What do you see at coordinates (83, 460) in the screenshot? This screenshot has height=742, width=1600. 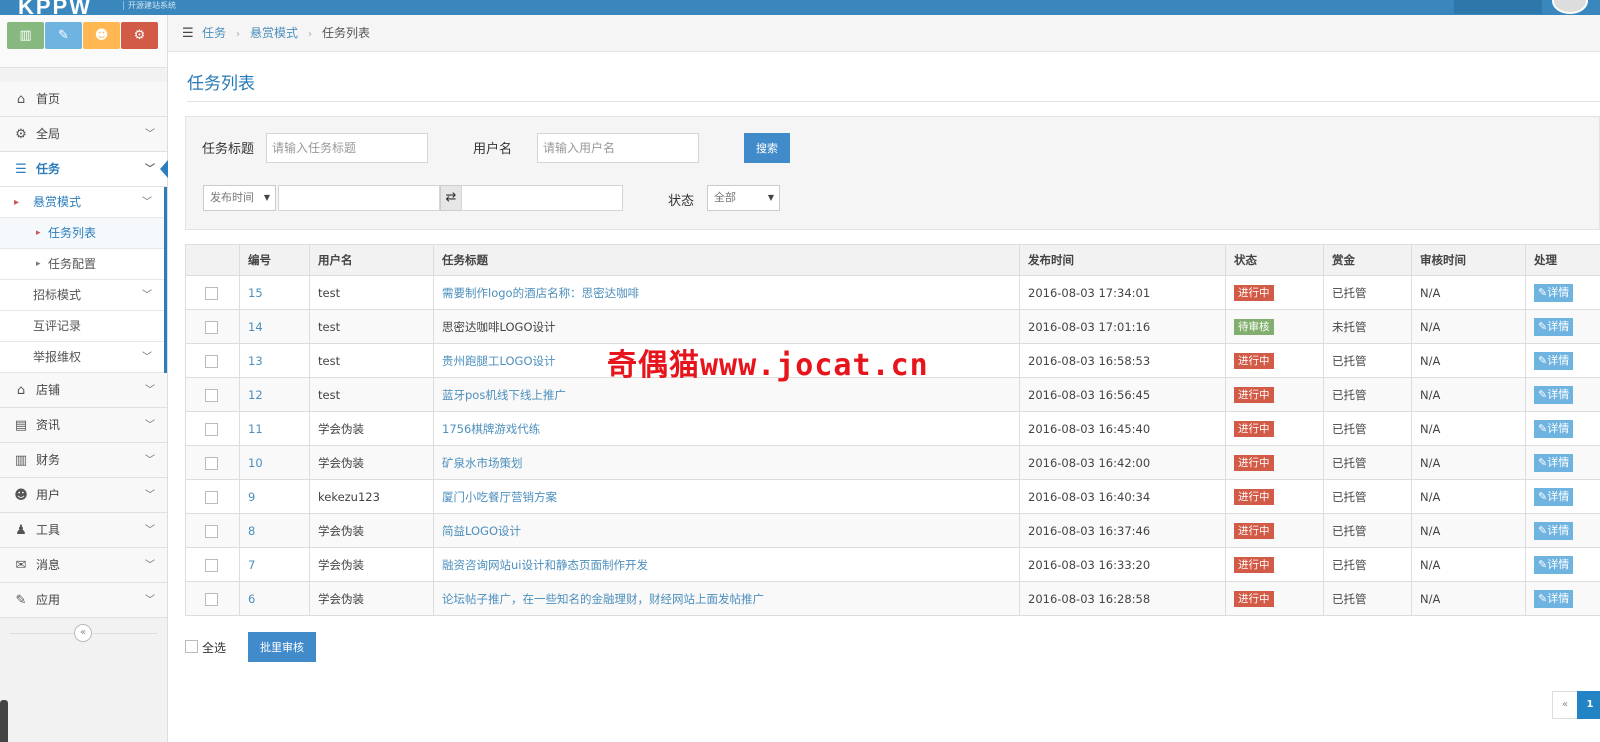 I see `sidebar-item-finance: ▥ 财务 ﹀` at bounding box center [83, 460].